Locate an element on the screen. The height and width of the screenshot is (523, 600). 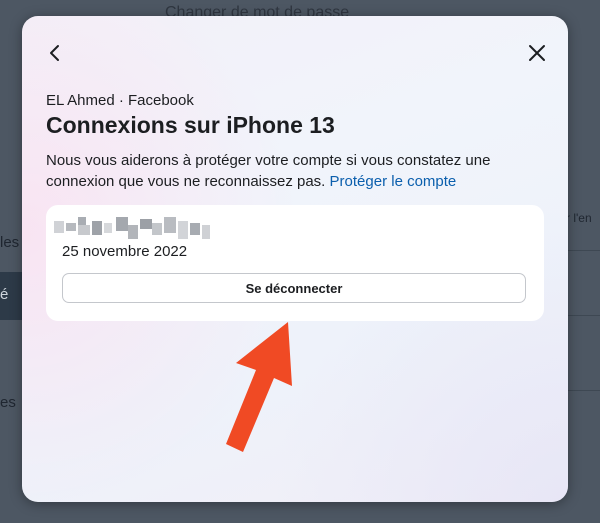
arrow-shape is located at coordinates (259, 387).